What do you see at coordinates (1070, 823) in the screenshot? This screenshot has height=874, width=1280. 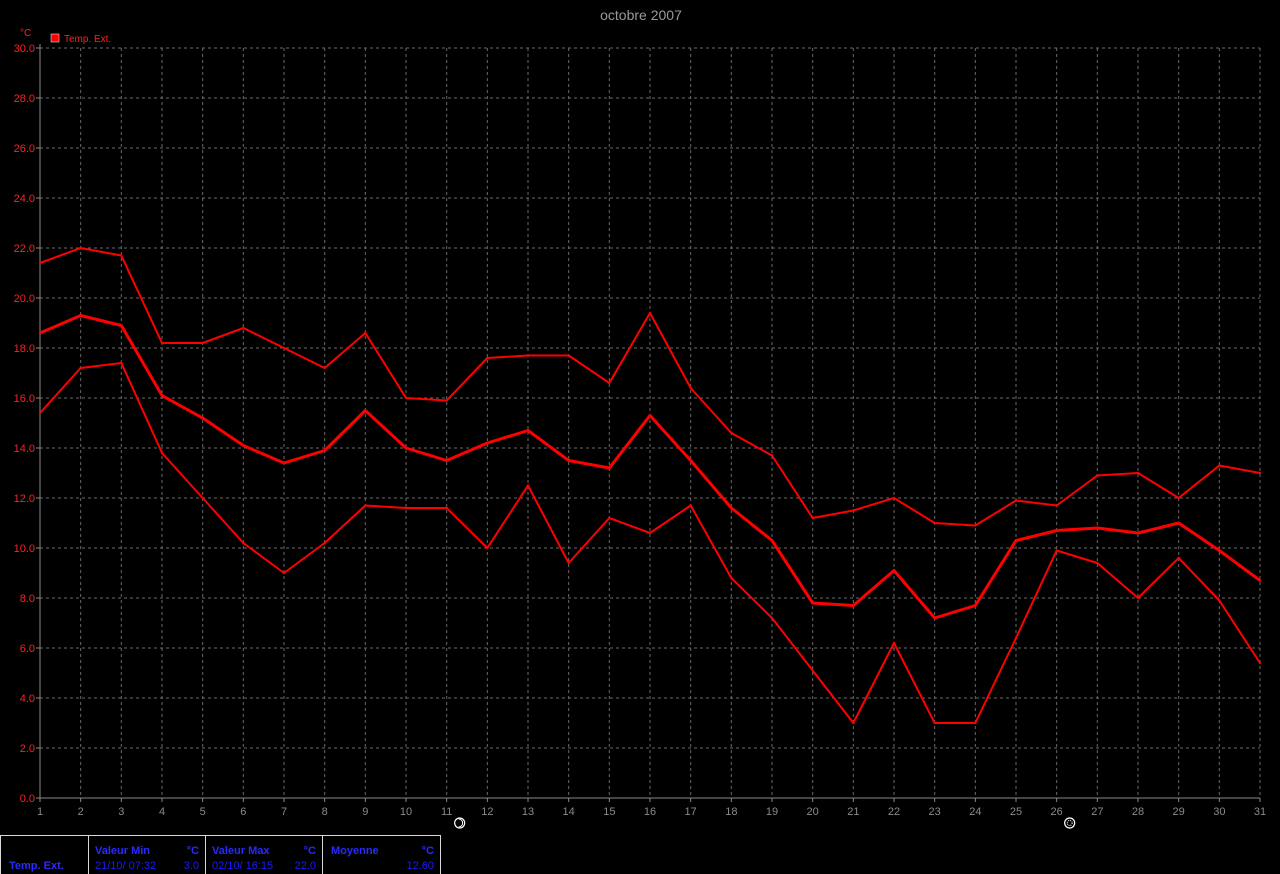 I see `full-moon-icon` at bounding box center [1070, 823].